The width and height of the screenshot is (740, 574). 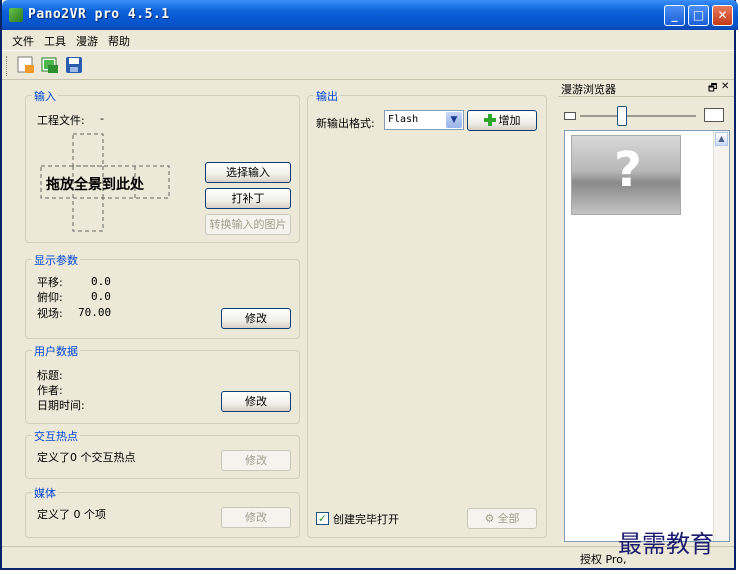 I want to click on toolbar-grip, so click(x=8, y=66).